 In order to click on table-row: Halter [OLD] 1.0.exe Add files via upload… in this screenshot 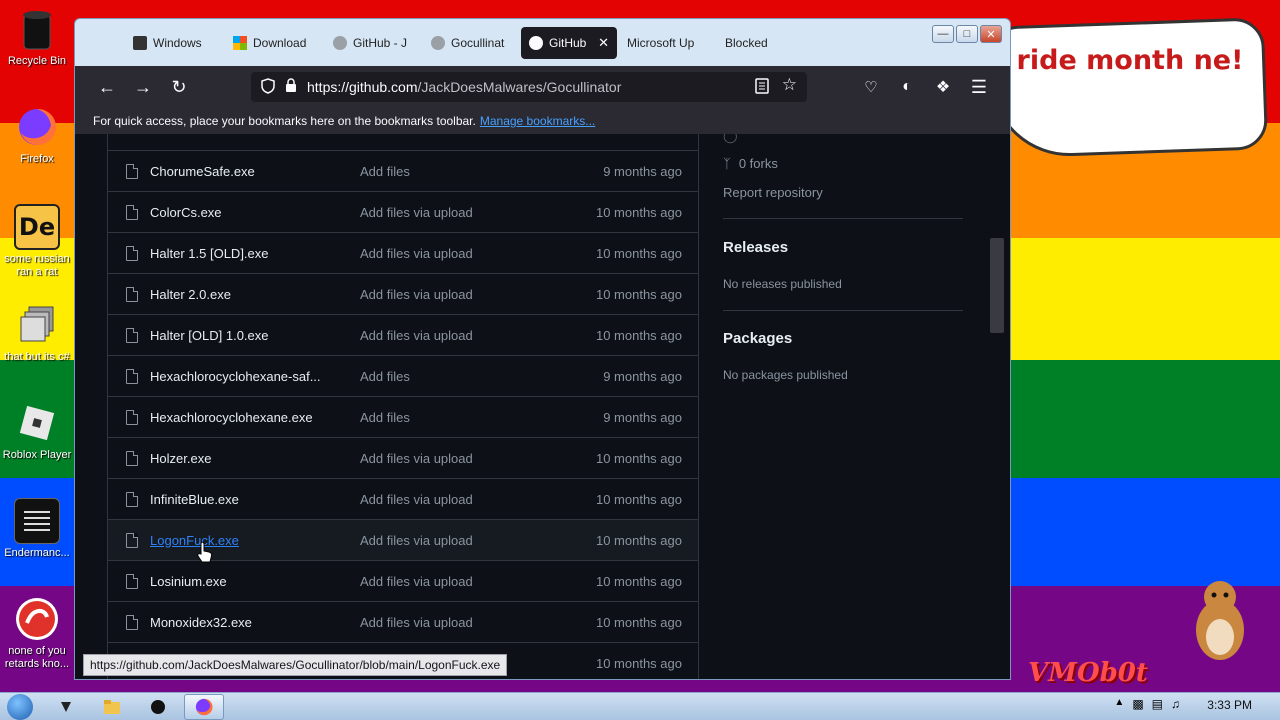, I will do `click(403, 334)`.